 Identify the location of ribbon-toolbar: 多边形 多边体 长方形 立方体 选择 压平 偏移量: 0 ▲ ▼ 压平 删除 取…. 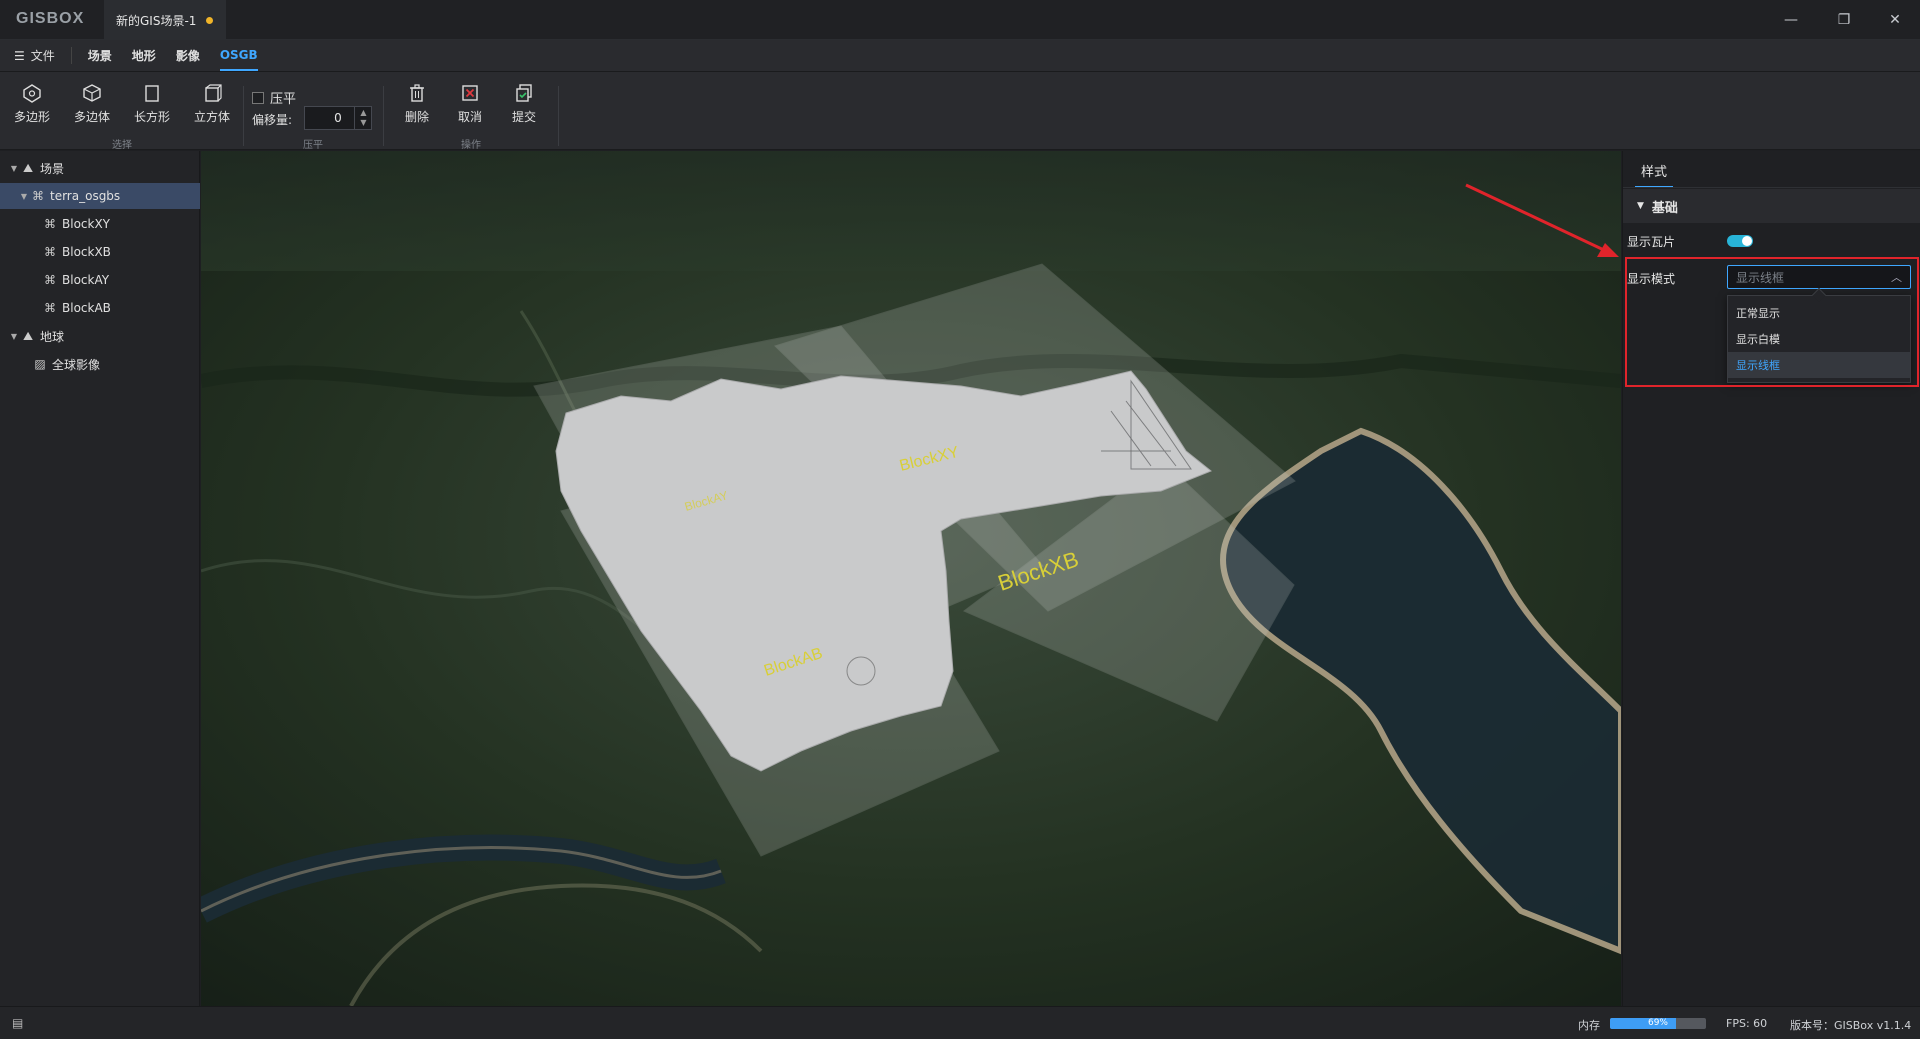
(960, 111).